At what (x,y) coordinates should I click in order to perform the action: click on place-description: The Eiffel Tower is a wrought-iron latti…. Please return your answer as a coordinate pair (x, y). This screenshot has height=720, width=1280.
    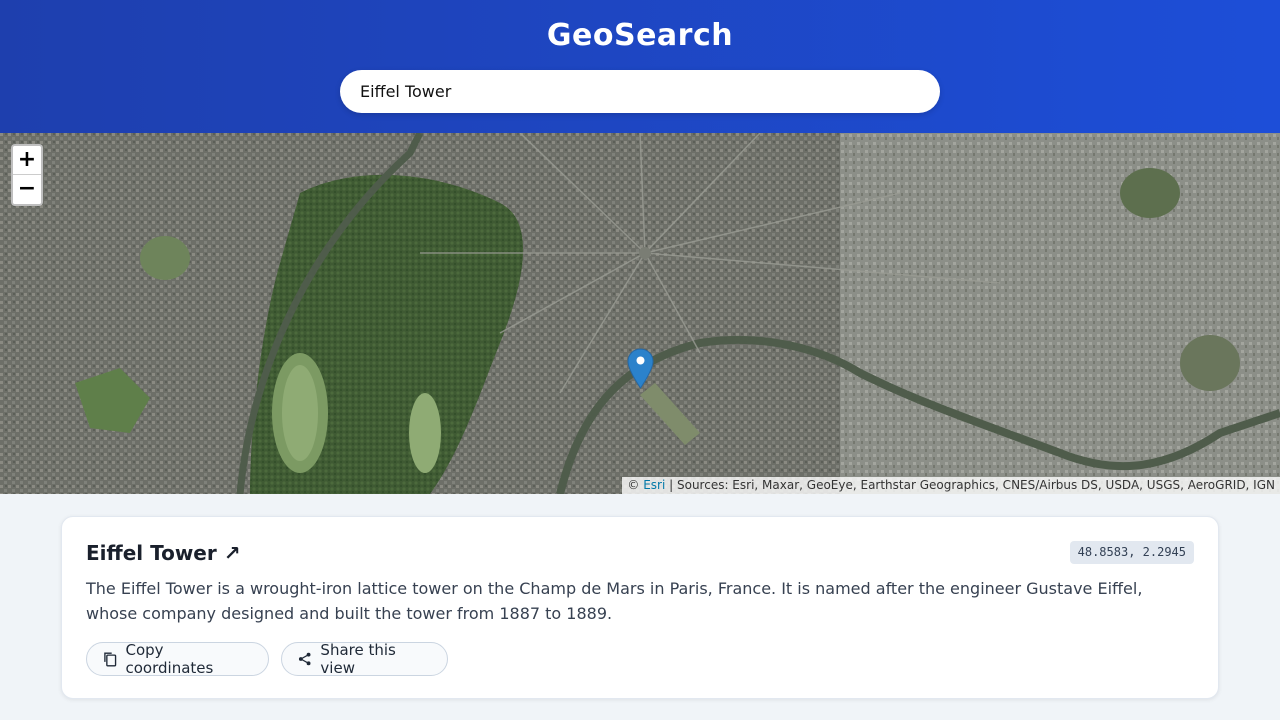
    Looking at the image, I should click on (614, 601).